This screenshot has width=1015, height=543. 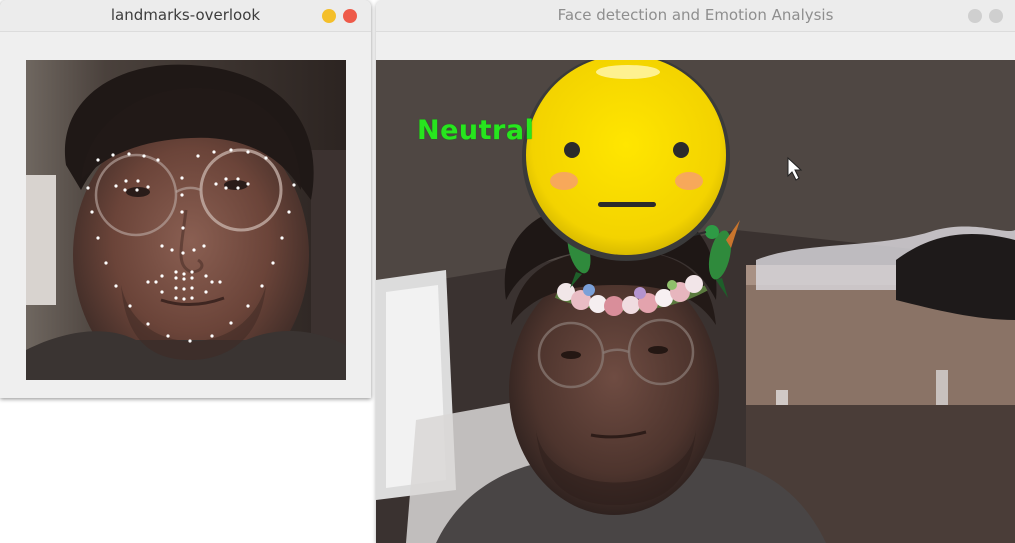 I want to click on face-window-title: Face detection and Emotion Analysis, so click(x=695, y=15).